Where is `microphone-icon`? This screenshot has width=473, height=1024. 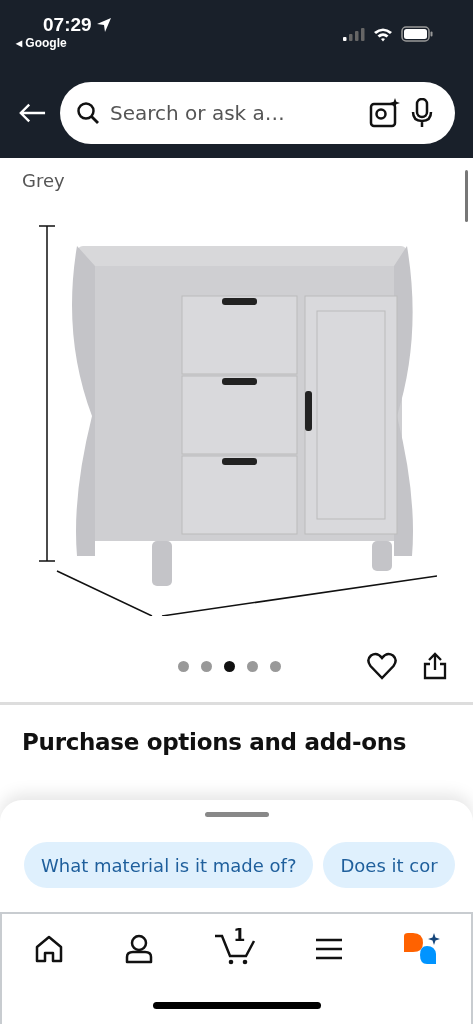
microphone-icon is located at coordinates (422, 113).